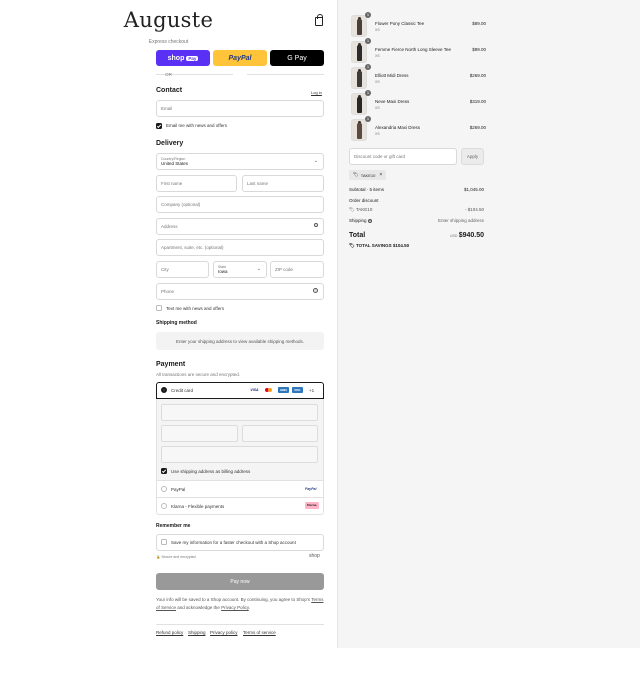  What do you see at coordinates (168, 42) in the screenshot?
I see `express-checkout-title: Express checkout` at bounding box center [168, 42].